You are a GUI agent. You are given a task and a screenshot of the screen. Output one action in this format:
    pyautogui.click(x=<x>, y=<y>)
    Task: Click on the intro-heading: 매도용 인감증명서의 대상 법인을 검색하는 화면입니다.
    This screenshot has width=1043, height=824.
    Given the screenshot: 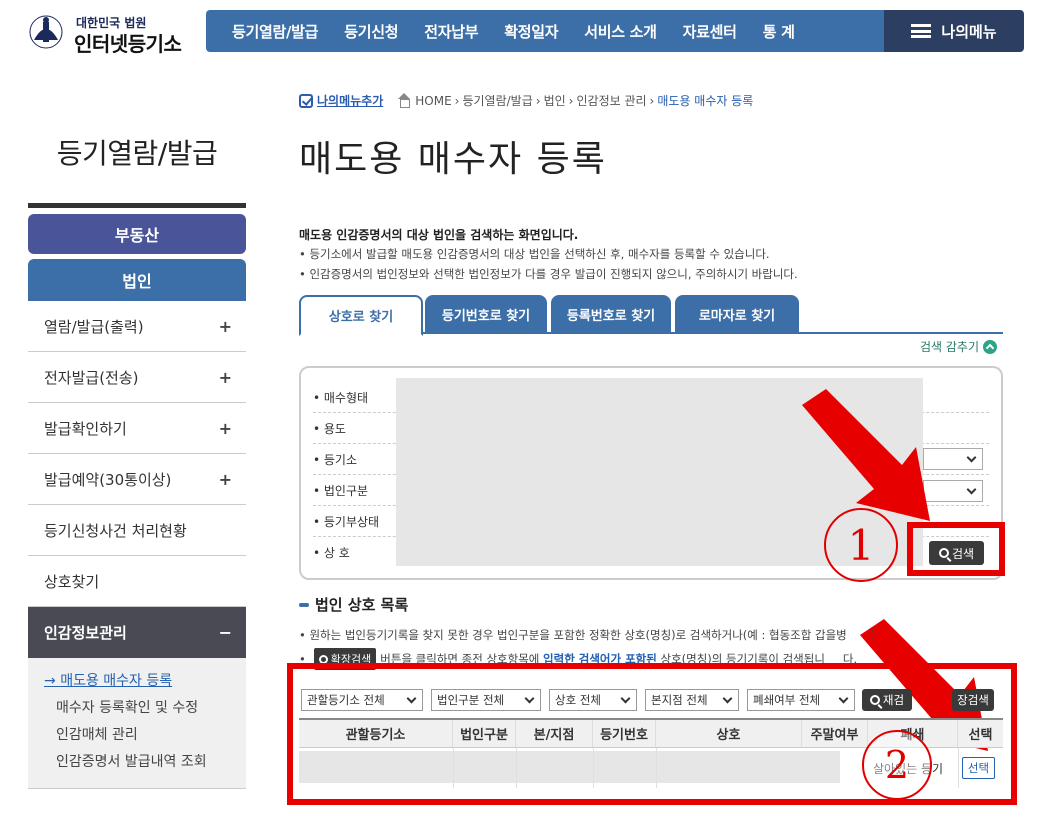 What is the action you would take?
    pyautogui.click(x=439, y=235)
    